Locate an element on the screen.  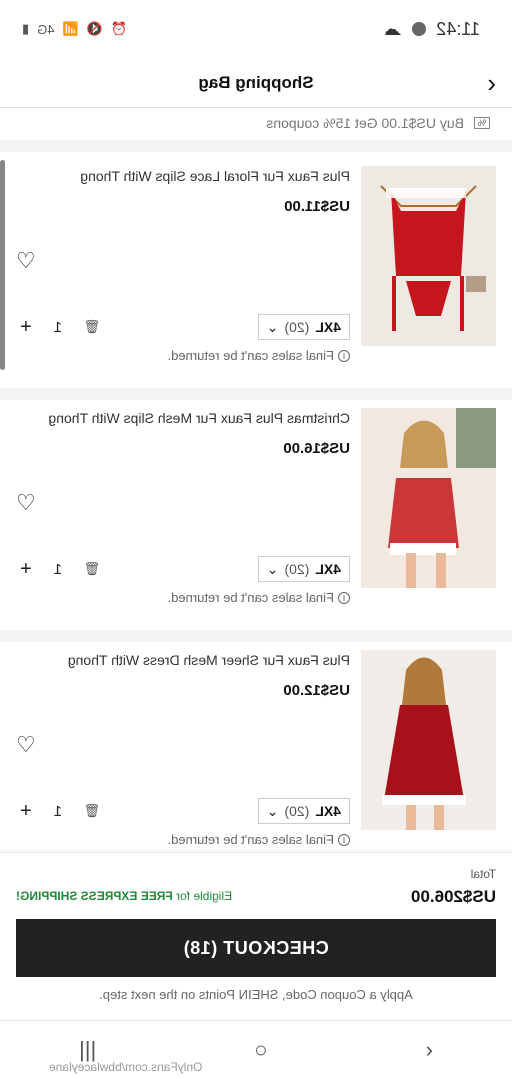
item-price: US$12.00 is located at coordinates (316, 690).